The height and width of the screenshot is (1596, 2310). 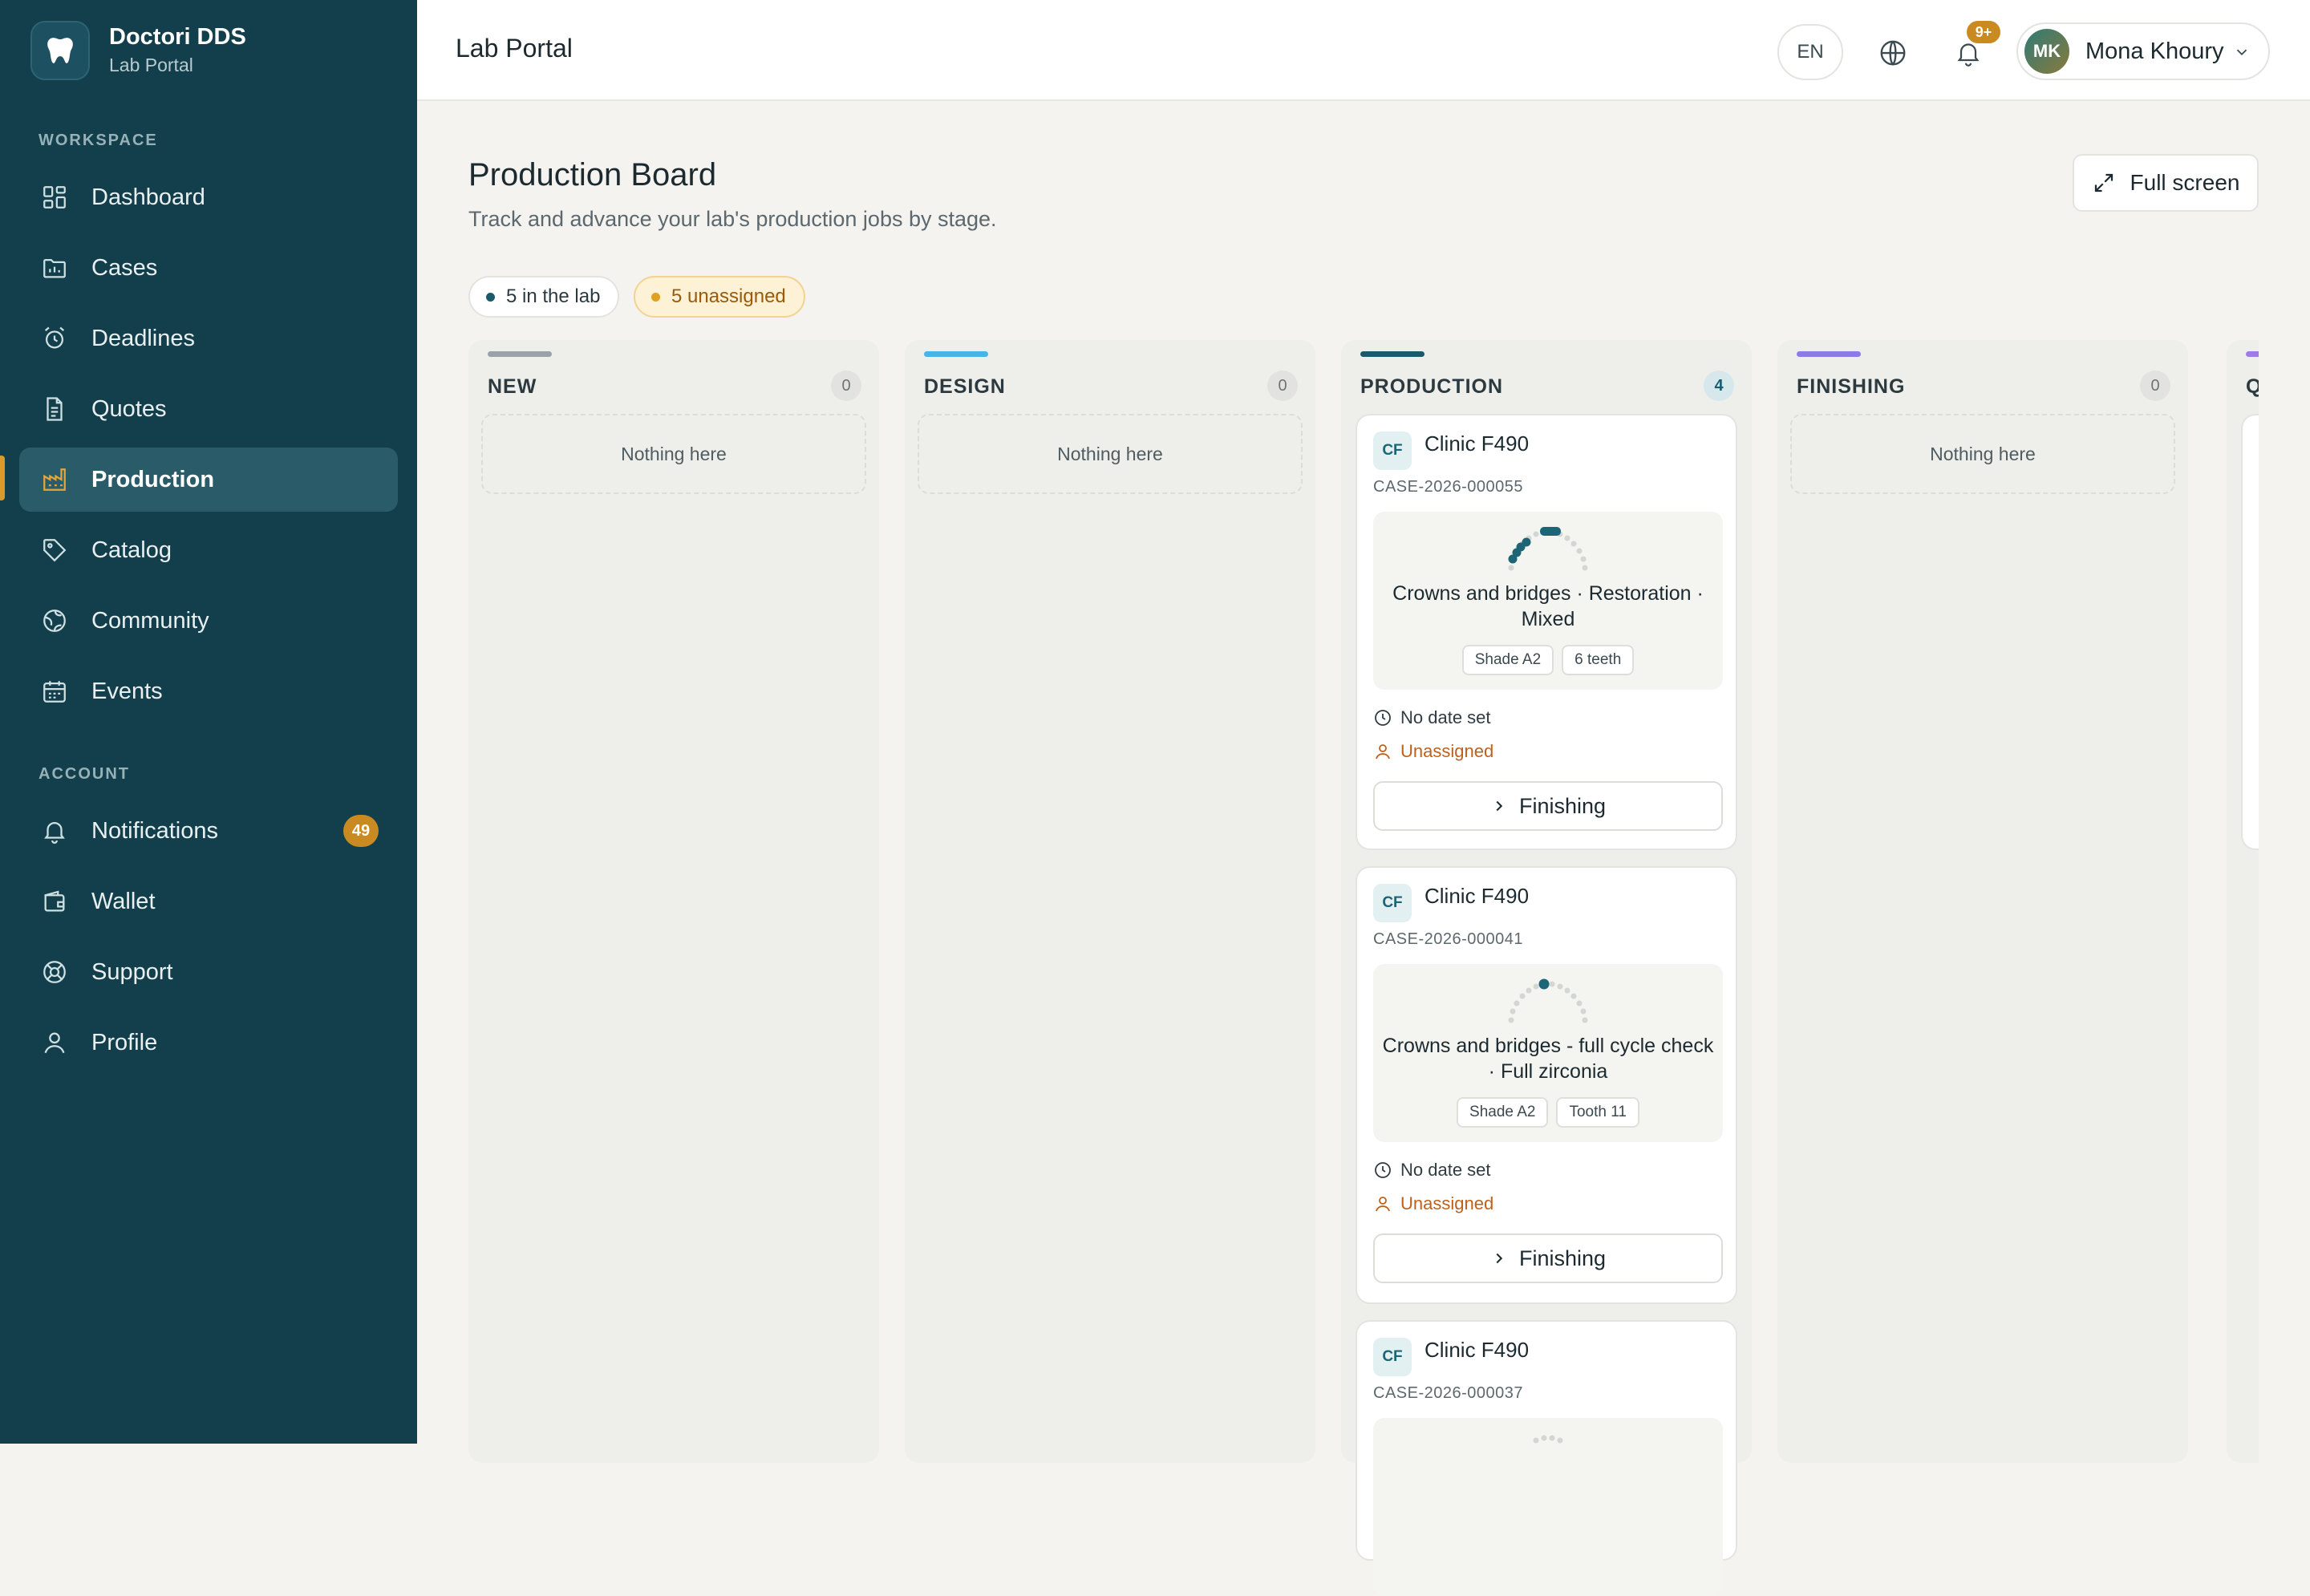 What do you see at coordinates (209, 691) in the screenshot?
I see `sidebar-item-events: Events` at bounding box center [209, 691].